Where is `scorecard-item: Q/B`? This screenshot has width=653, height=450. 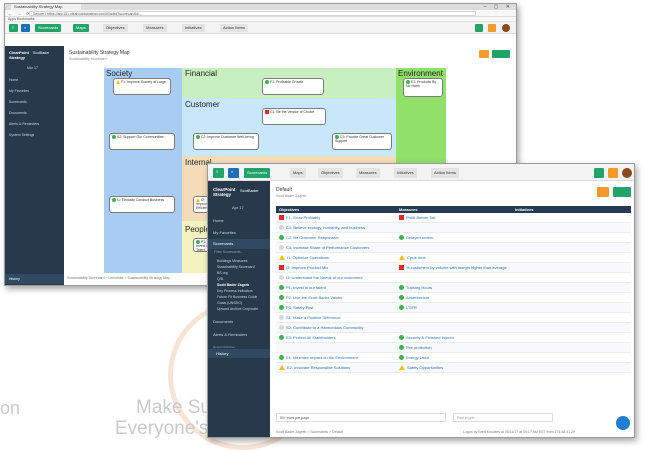 scorecard-item: Q/B is located at coordinates (220, 279).